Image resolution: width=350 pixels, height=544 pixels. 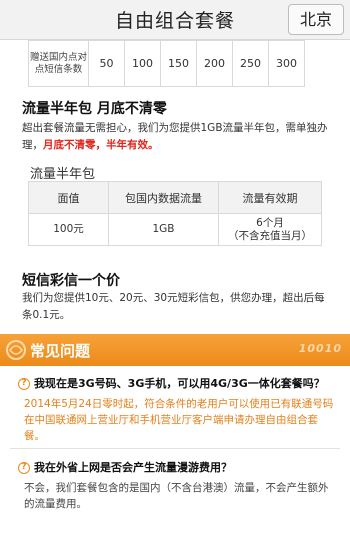 I want to click on table-cell: 1GB, so click(x=163, y=229).